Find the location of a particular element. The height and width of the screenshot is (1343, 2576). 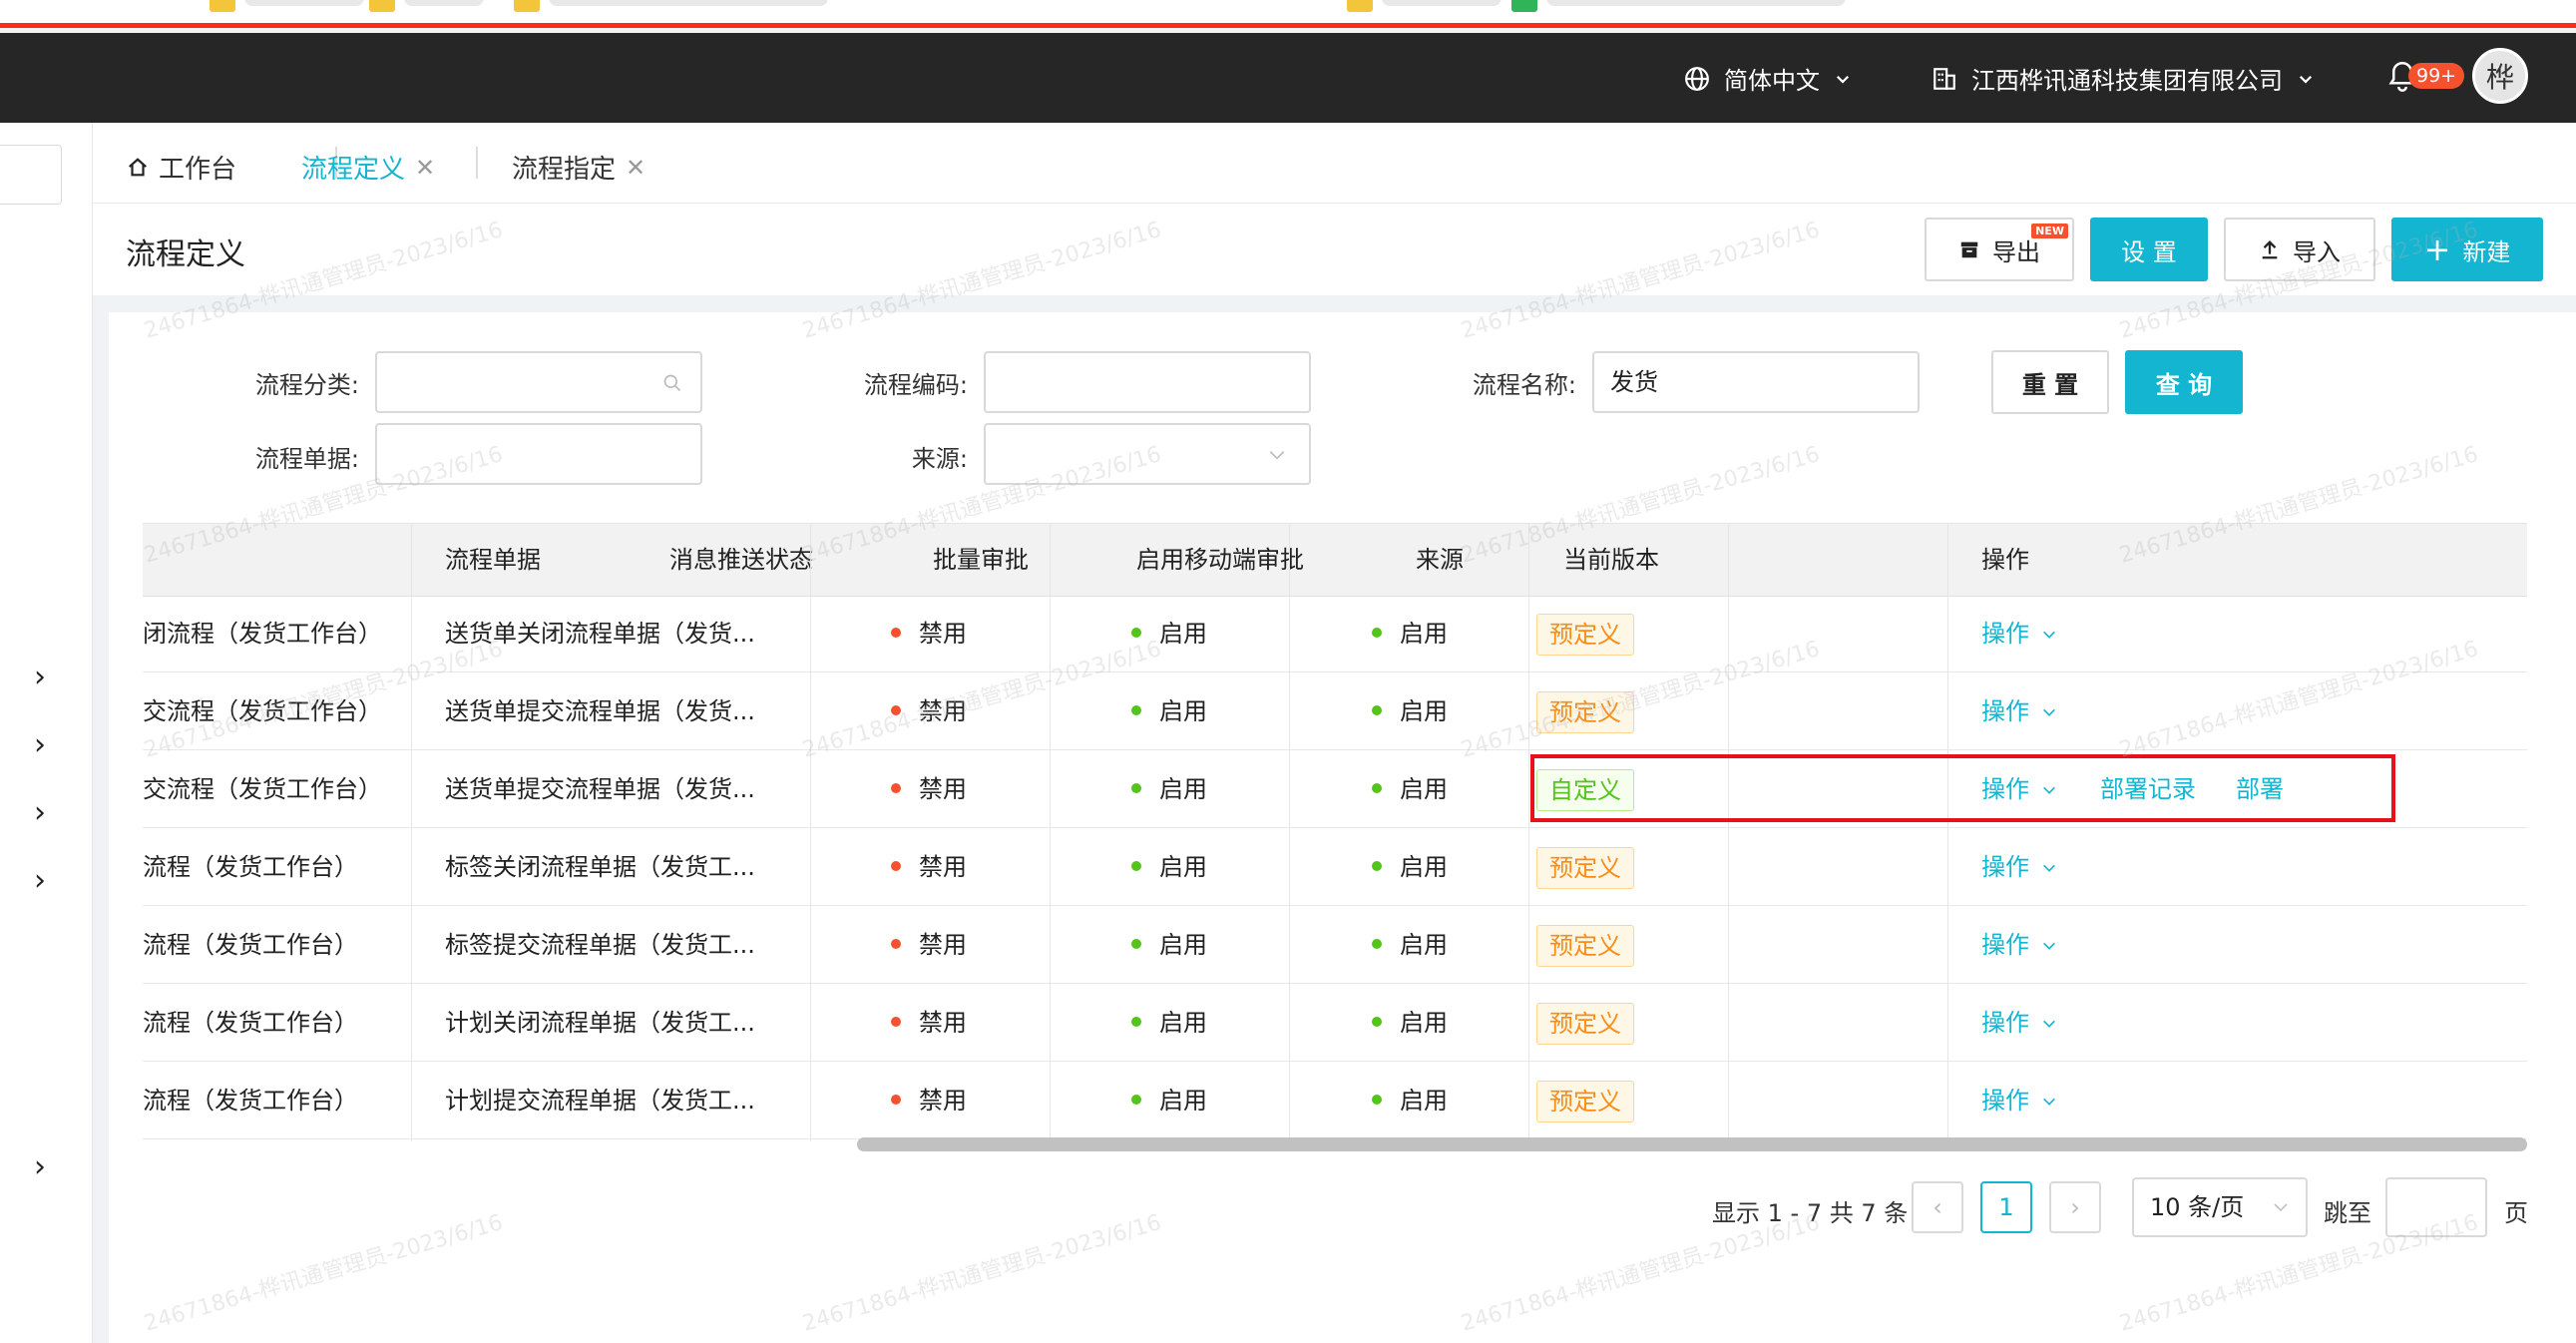

jump-page-input is located at coordinates (2436, 1207).